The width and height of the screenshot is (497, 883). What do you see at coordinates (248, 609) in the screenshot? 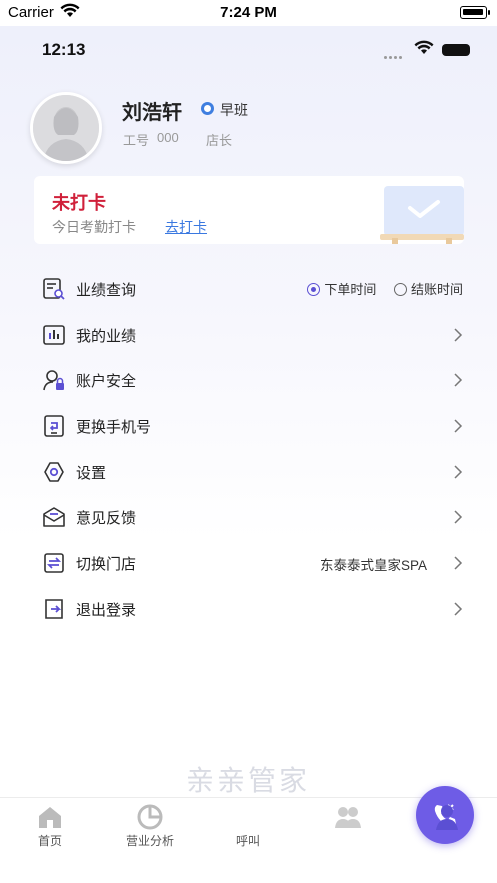
I see `menu-item-logout: 退出登录` at bounding box center [248, 609].